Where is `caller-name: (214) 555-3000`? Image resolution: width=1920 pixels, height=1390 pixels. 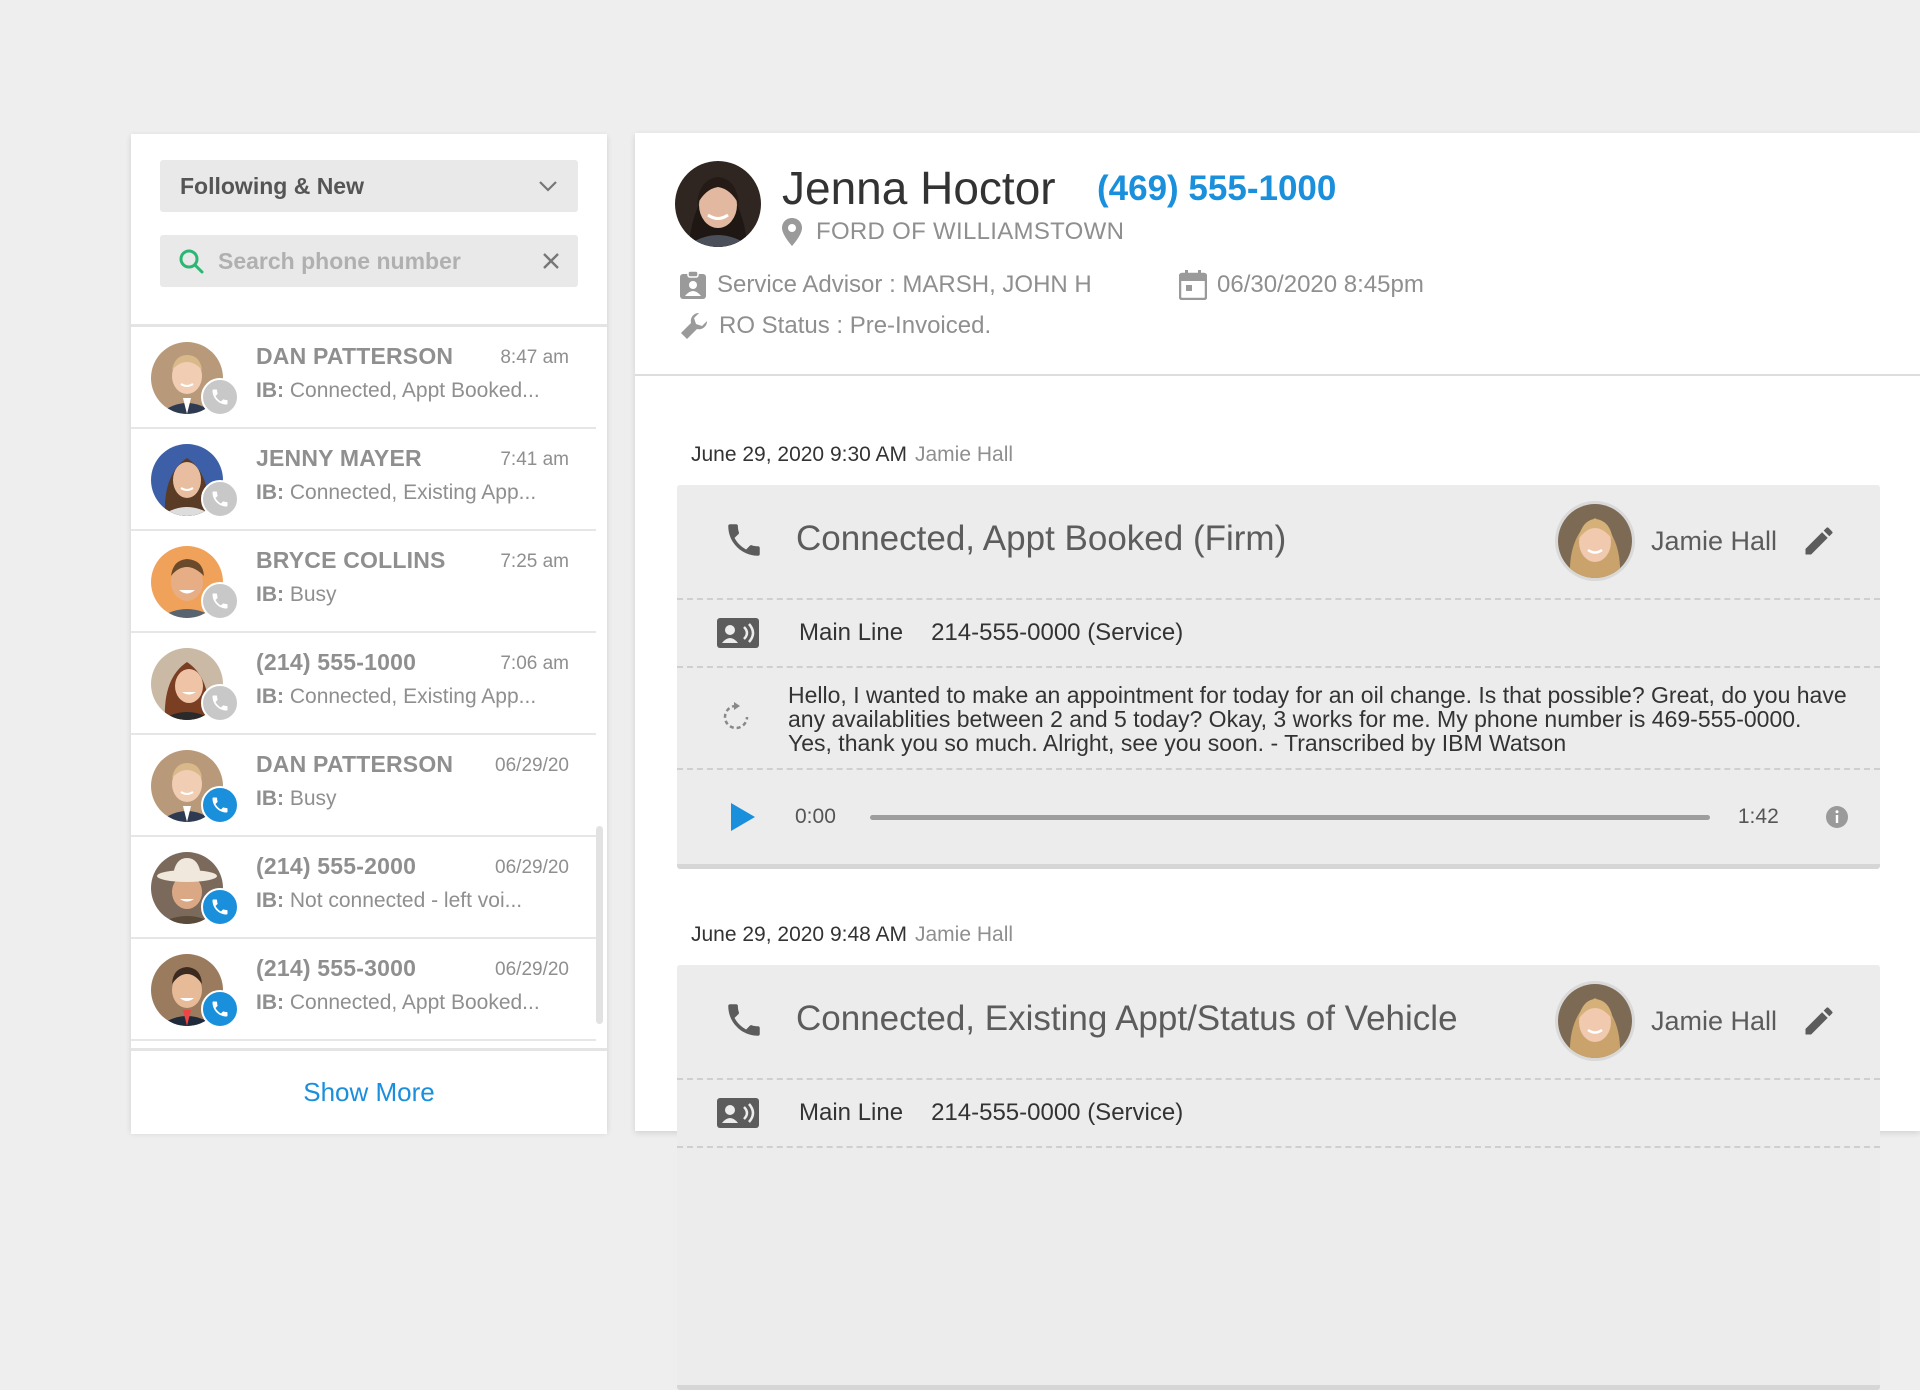 caller-name: (214) 555-3000 is located at coordinates (336, 968).